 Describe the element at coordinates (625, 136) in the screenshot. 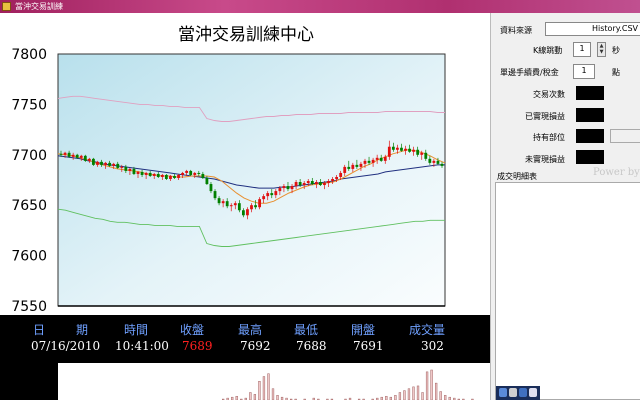

I see `position-side-field` at that location.